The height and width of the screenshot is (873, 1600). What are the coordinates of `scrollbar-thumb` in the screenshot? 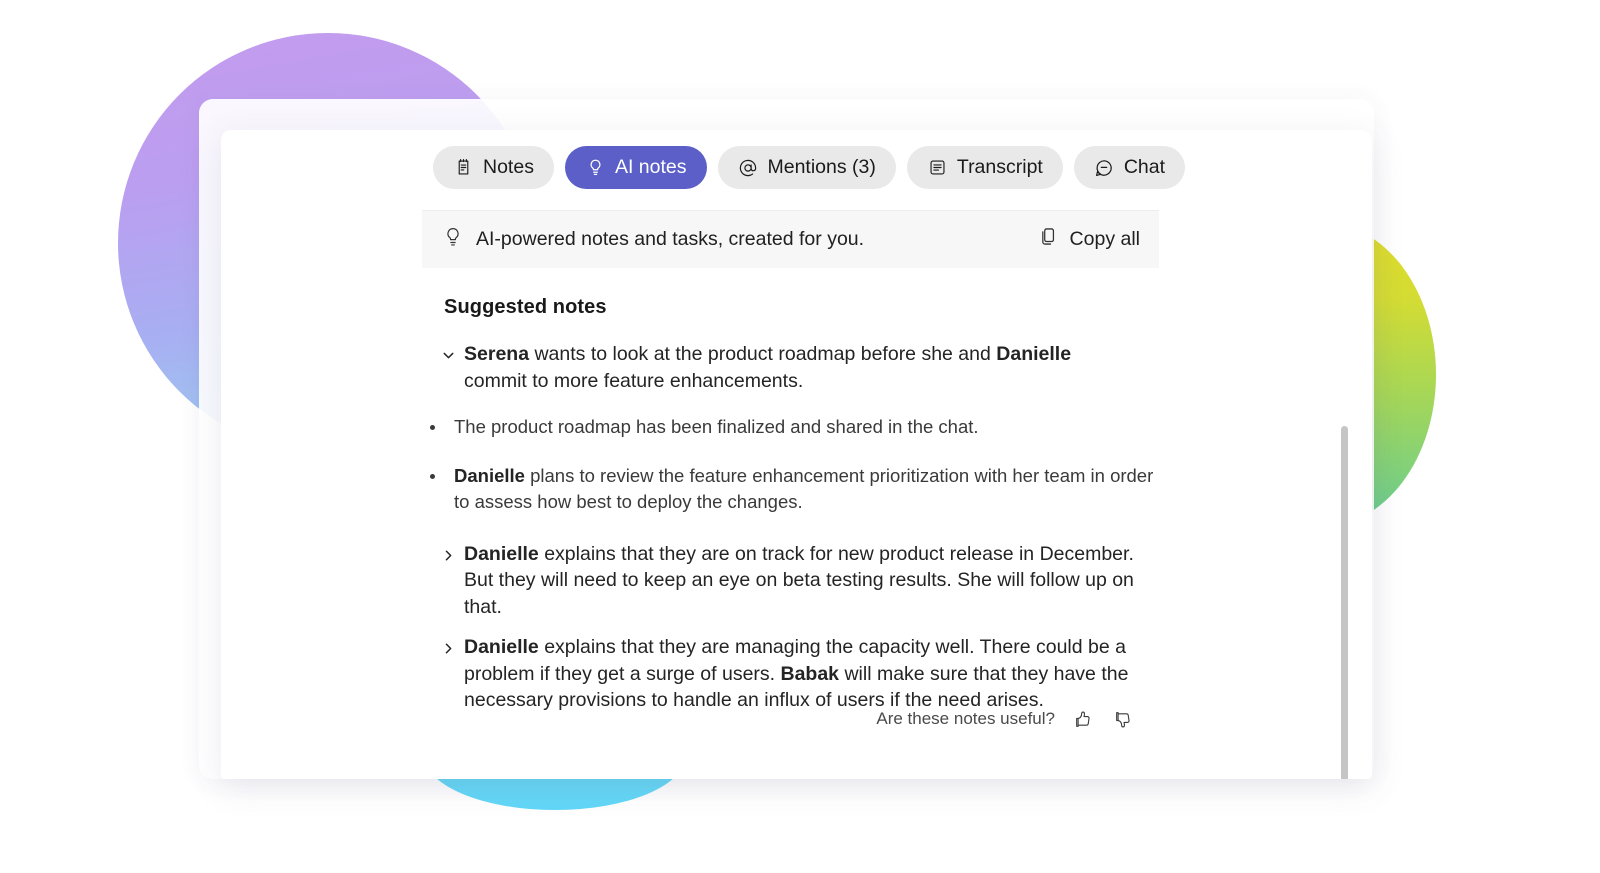 It's located at (1344, 602).